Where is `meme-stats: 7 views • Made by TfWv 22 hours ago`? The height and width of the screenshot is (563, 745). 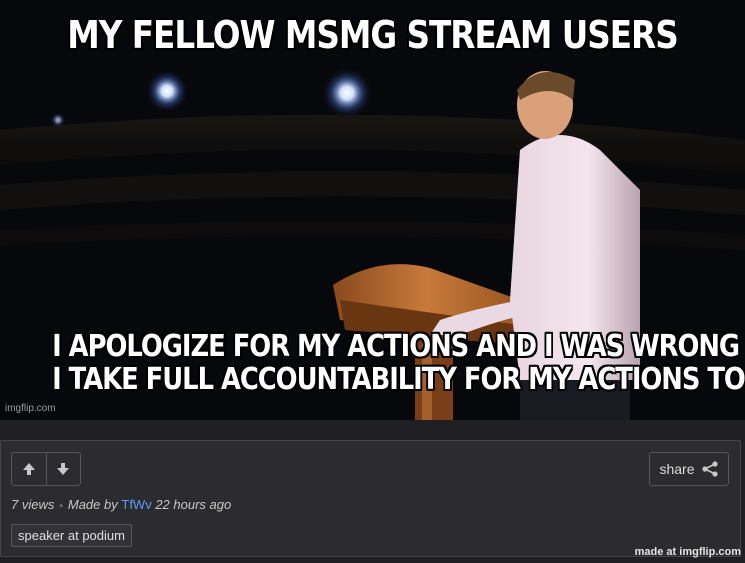 meme-stats: 7 views • Made by TfWv 22 hours ago is located at coordinates (121, 504).